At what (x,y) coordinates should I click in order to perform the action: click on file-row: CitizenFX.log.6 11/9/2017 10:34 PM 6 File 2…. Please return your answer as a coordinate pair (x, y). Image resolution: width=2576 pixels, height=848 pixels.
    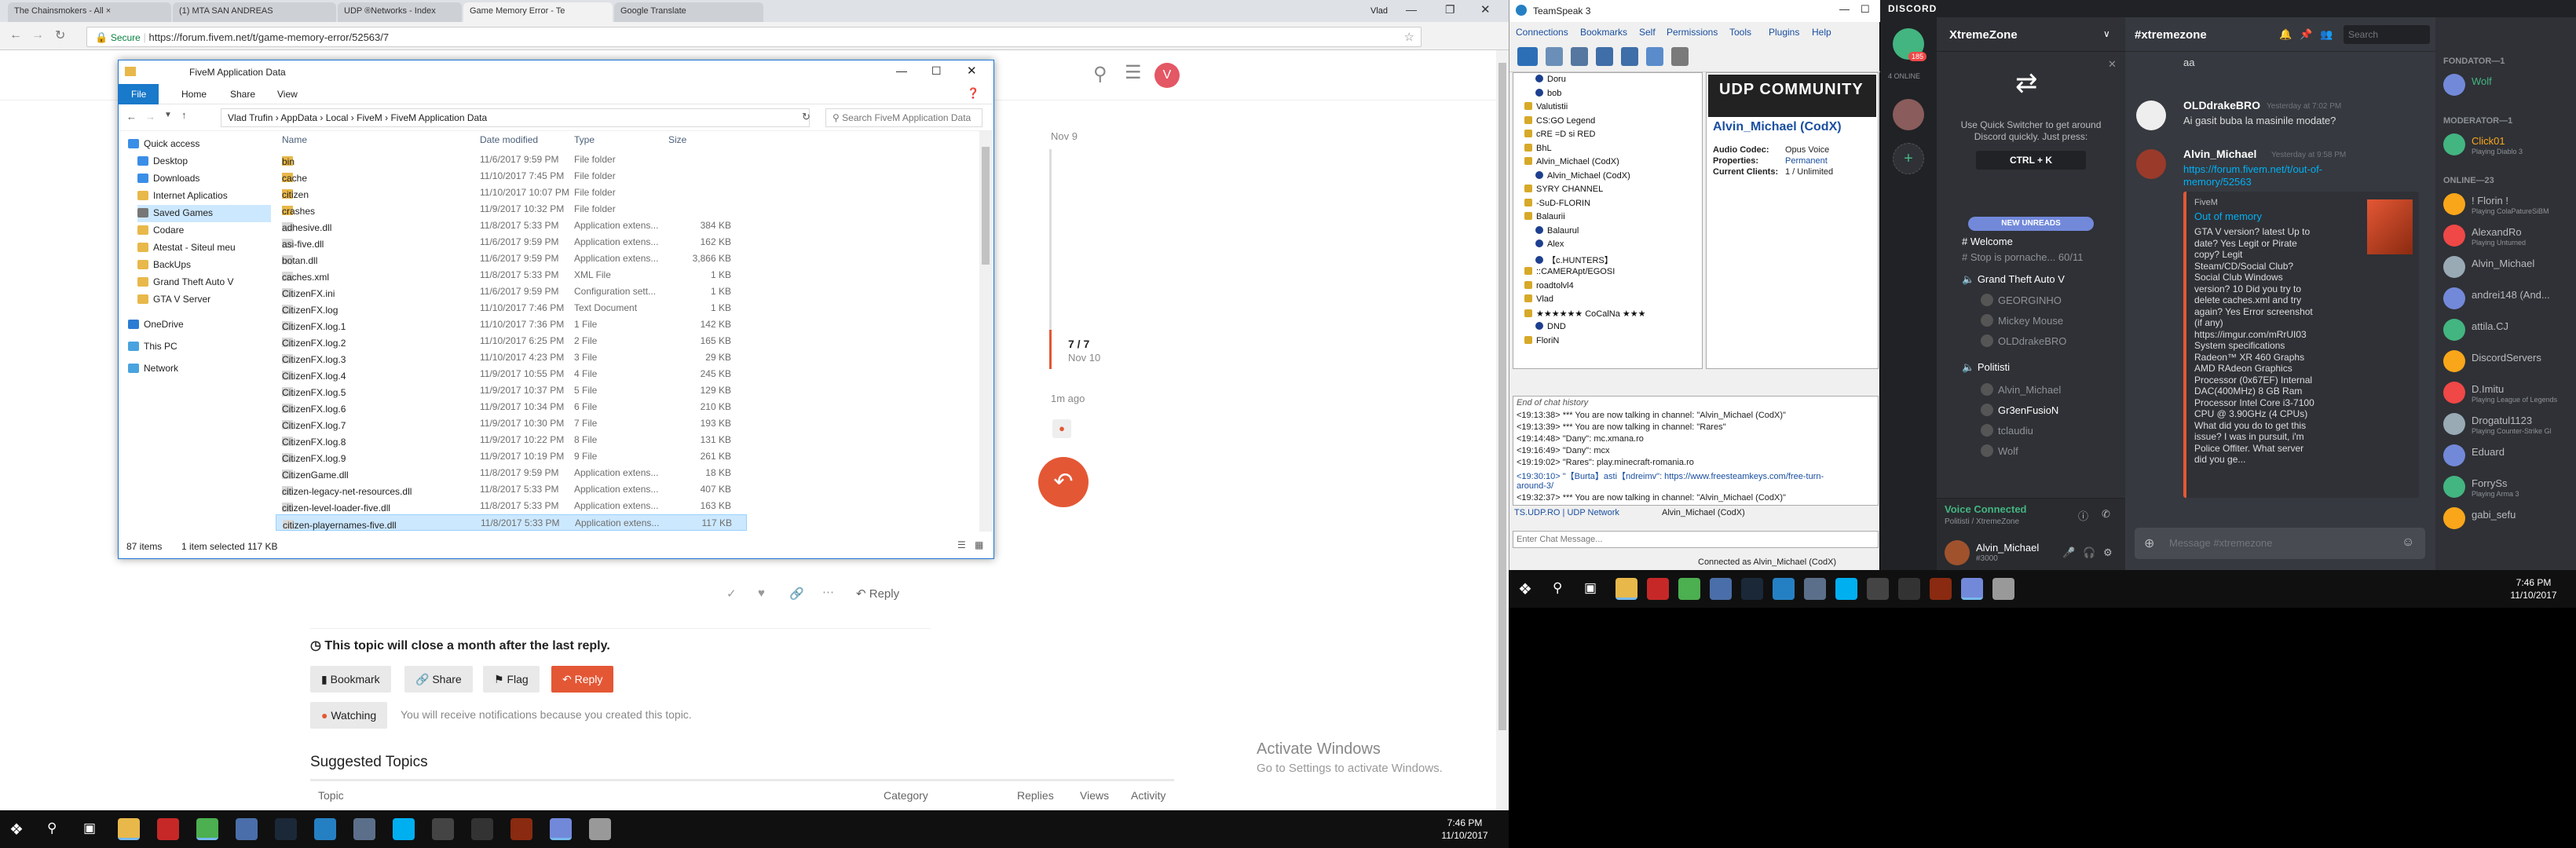
    Looking at the image, I should click on (512, 407).